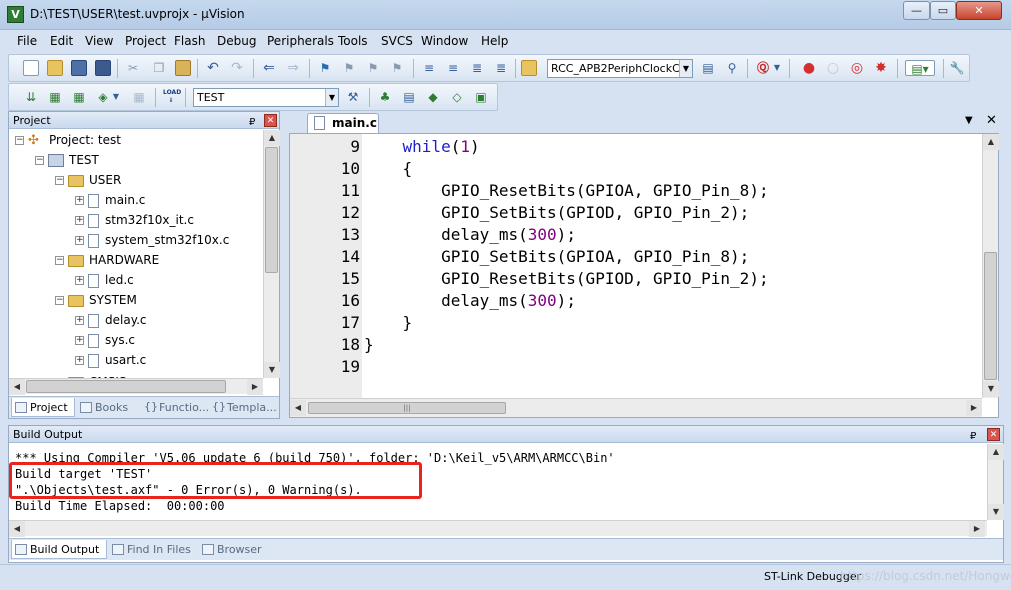 Image resolution: width=1011 pixels, height=590 pixels. What do you see at coordinates (103, 68) in the screenshot?
I see `save-all-icon` at bounding box center [103, 68].